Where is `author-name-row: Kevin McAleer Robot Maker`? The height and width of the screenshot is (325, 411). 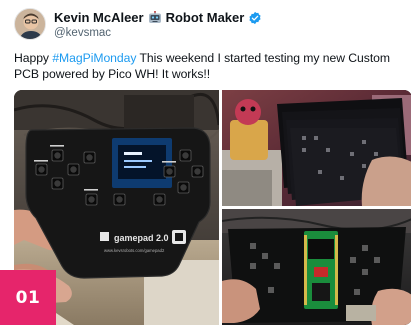 author-name-row: Kevin McAleer Robot Maker is located at coordinates (158, 17).